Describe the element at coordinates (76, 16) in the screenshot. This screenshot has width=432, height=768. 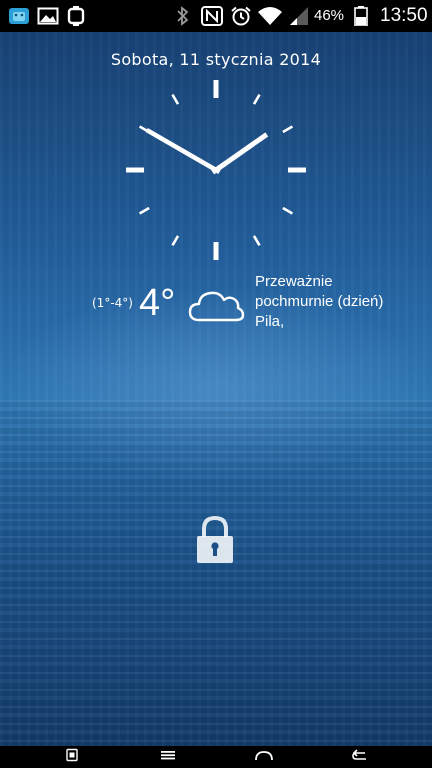
I see `watch-icon` at that location.